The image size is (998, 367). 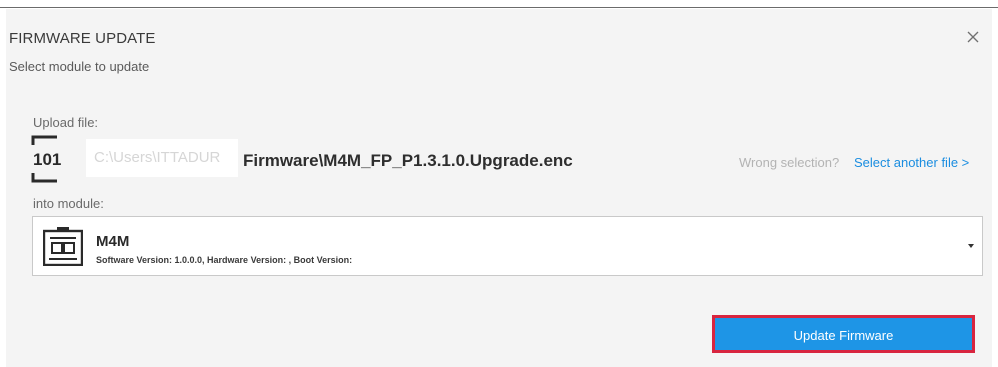 What do you see at coordinates (68, 203) in the screenshot?
I see `into-module-label: into module:` at bounding box center [68, 203].